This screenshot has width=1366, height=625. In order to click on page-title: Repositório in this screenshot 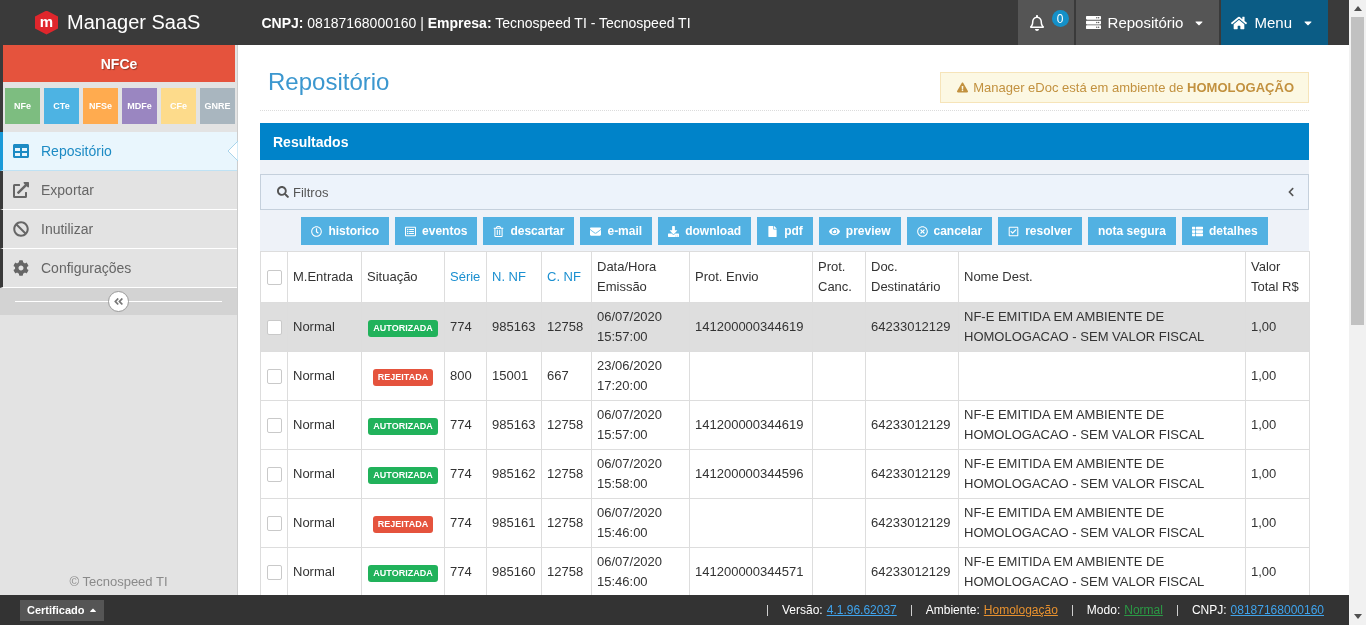, I will do `click(329, 82)`.